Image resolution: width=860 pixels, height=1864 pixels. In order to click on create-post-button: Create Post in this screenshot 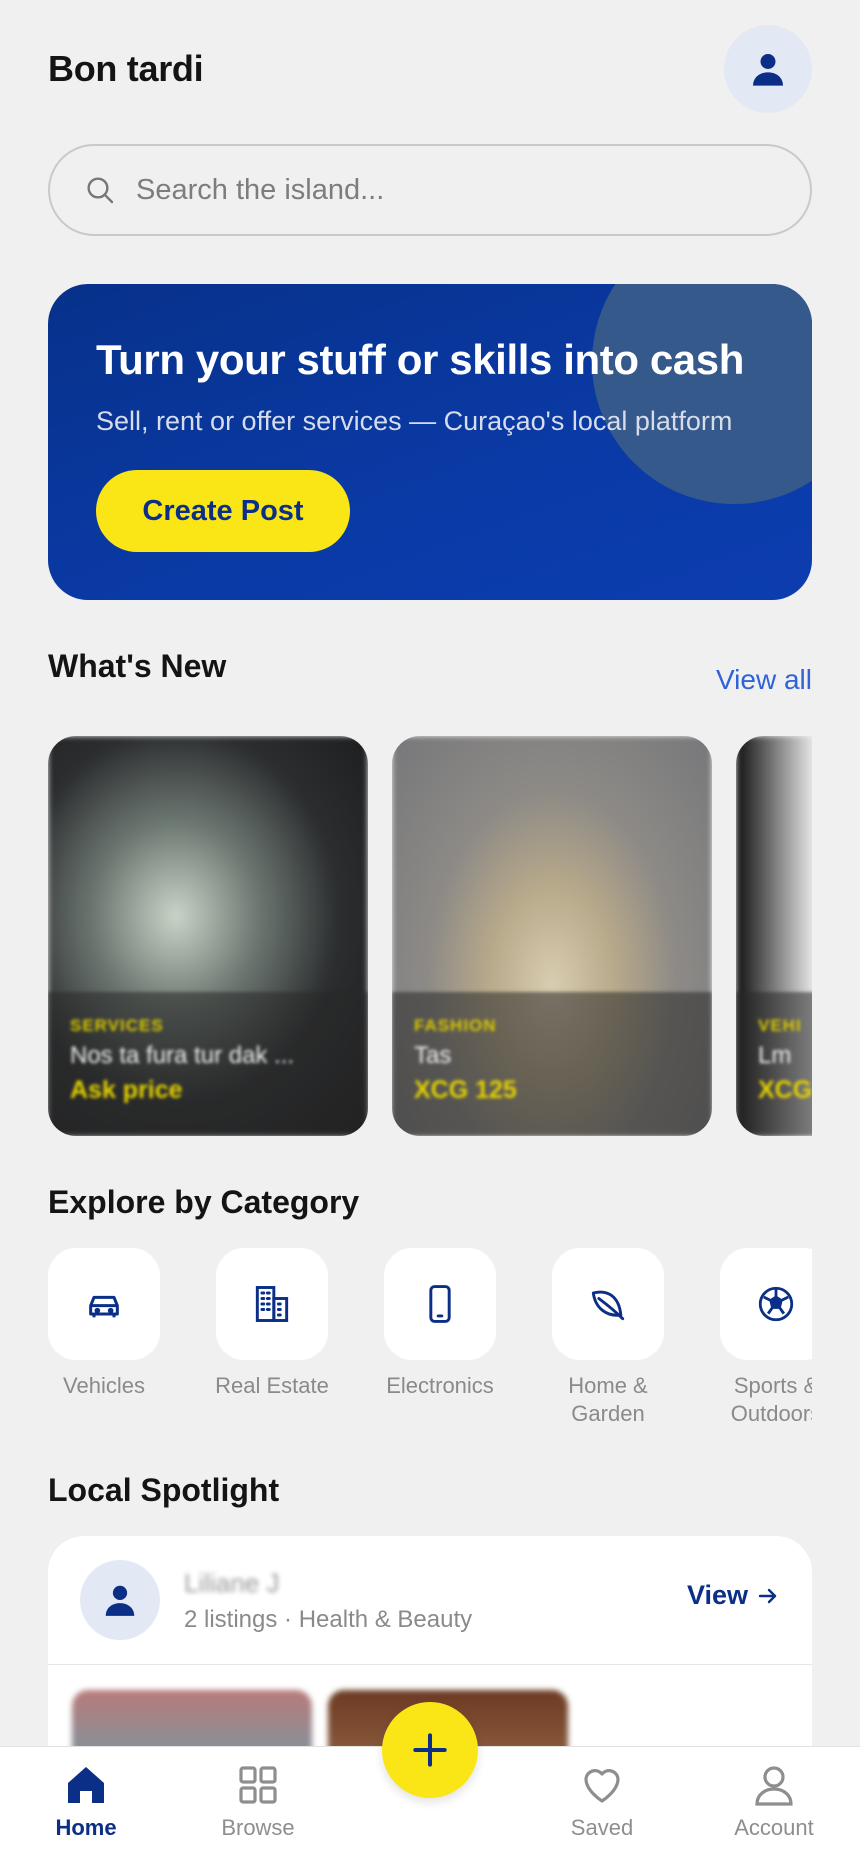, I will do `click(223, 511)`.